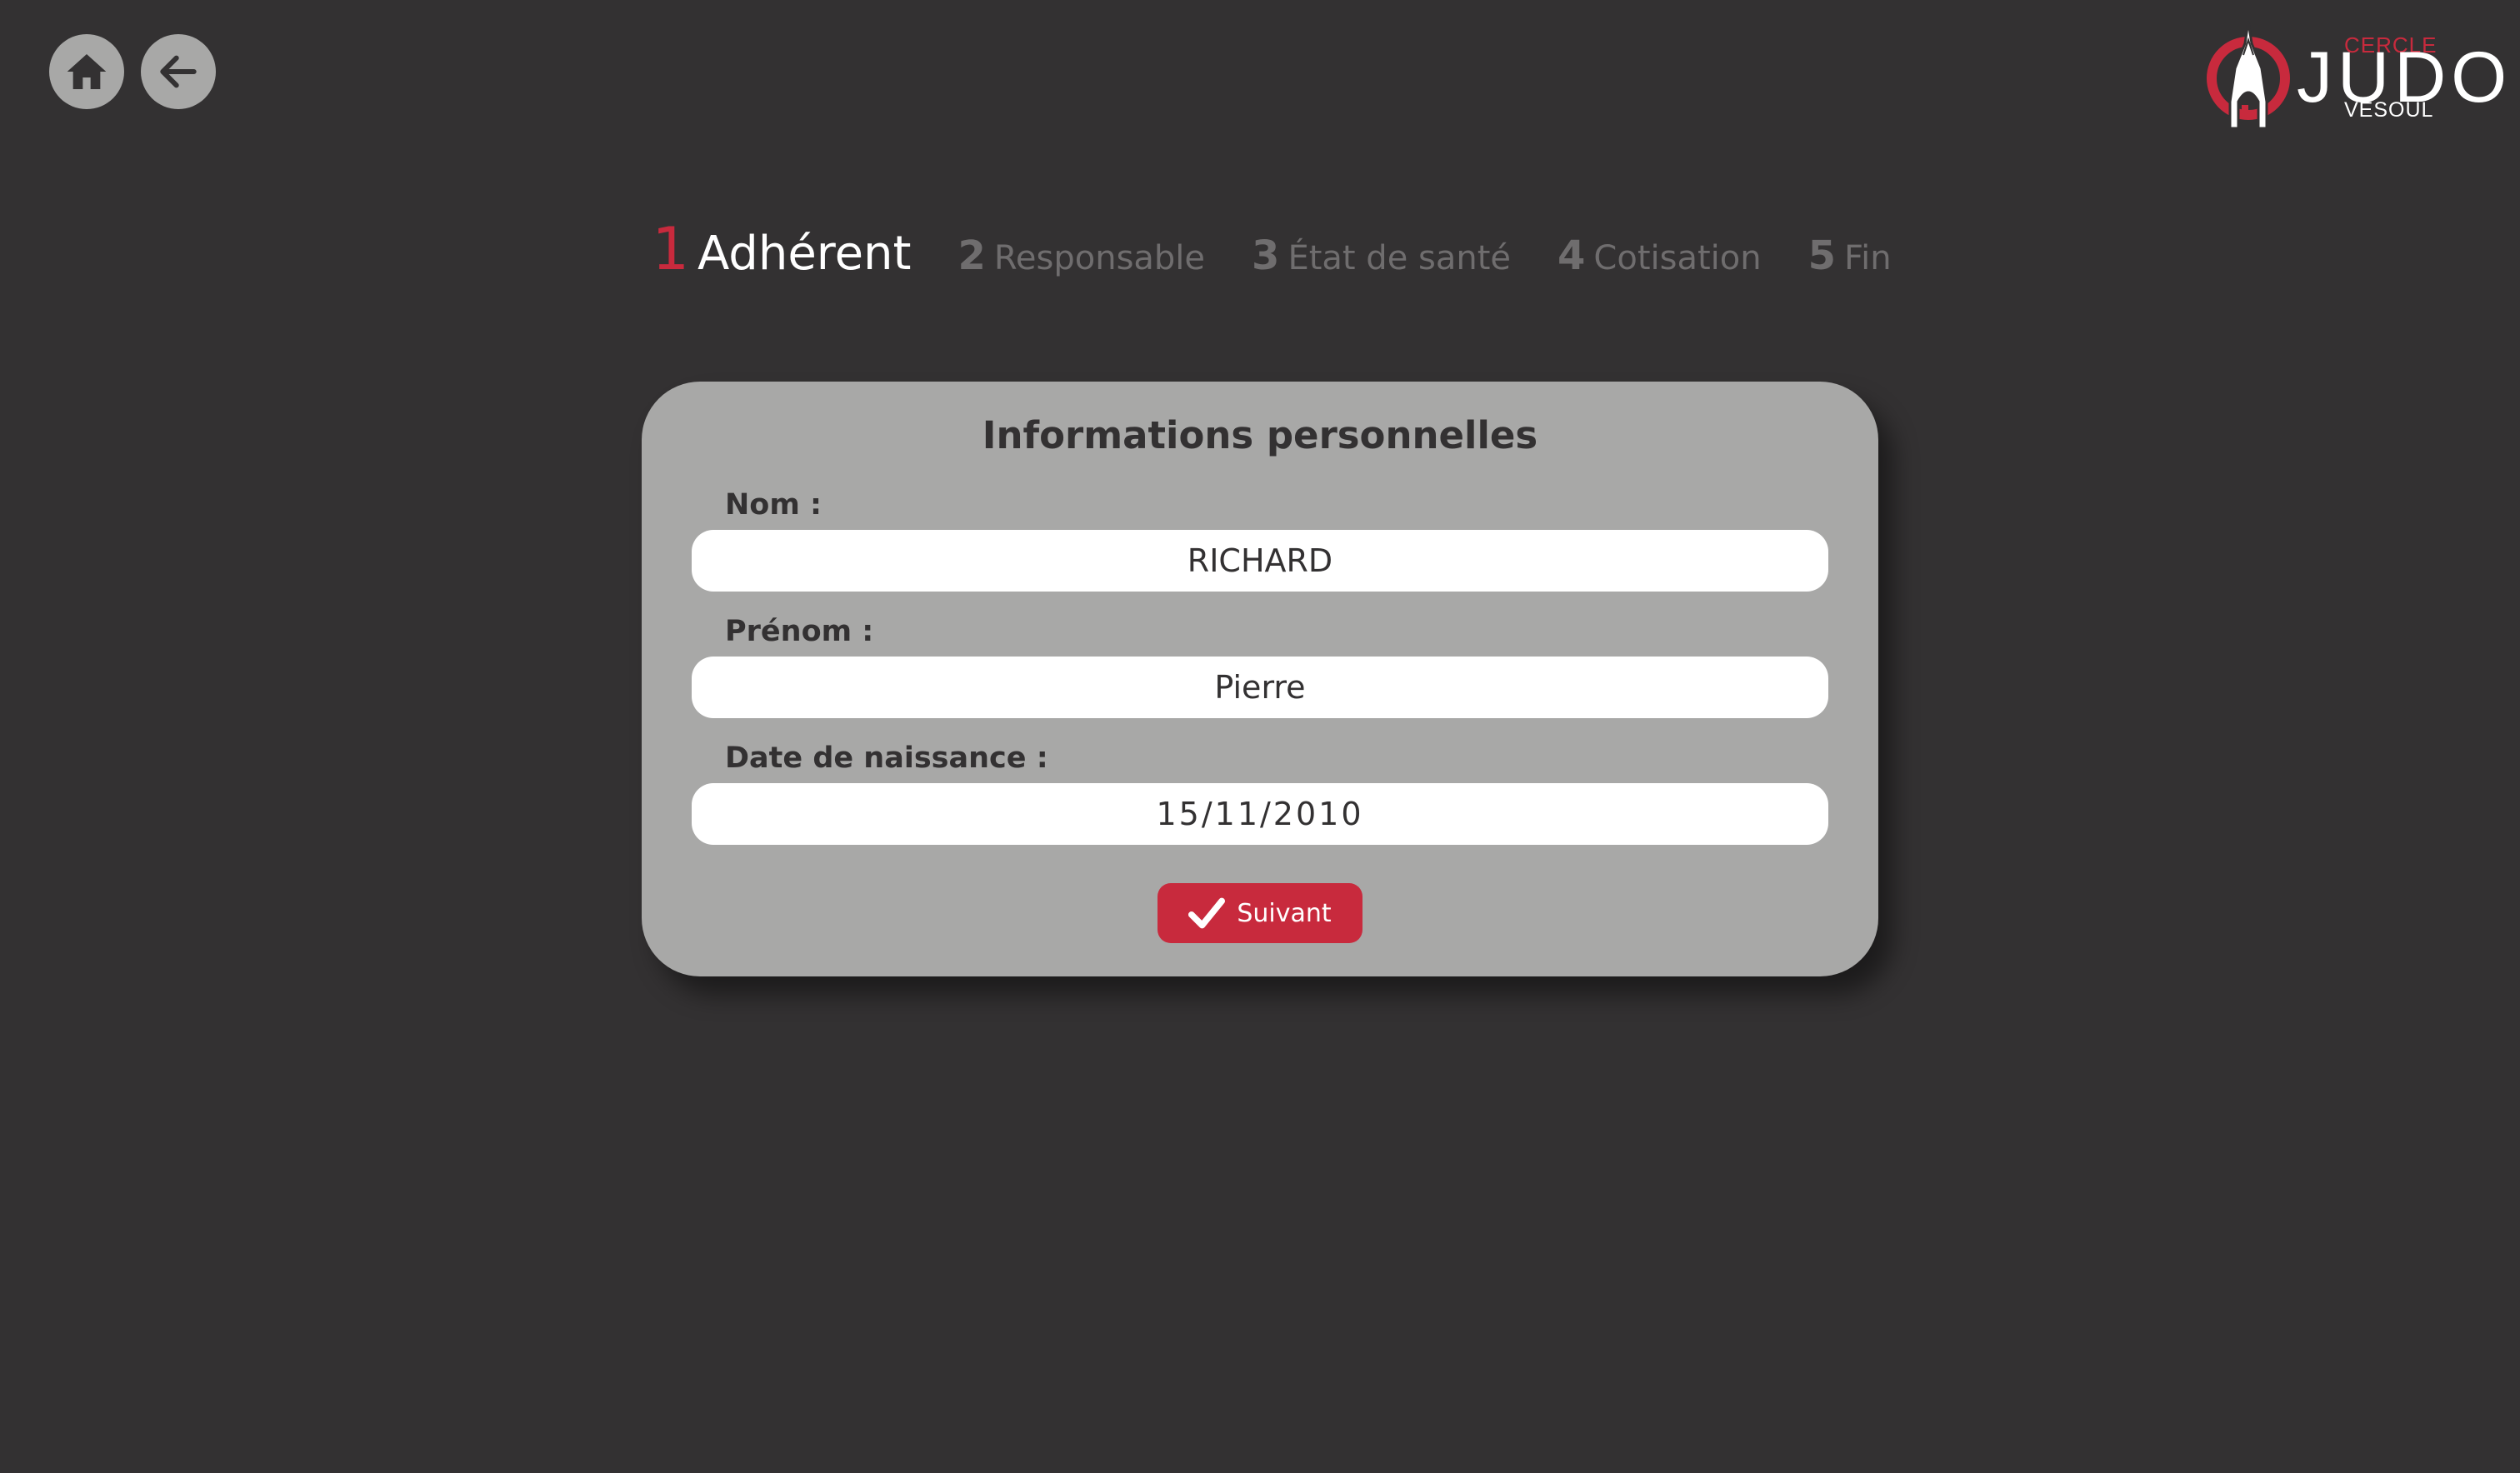 This screenshot has height=1473, width=2520. What do you see at coordinates (2389, 110) in the screenshot?
I see `logo-text-vesoul: VESOUL` at bounding box center [2389, 110].